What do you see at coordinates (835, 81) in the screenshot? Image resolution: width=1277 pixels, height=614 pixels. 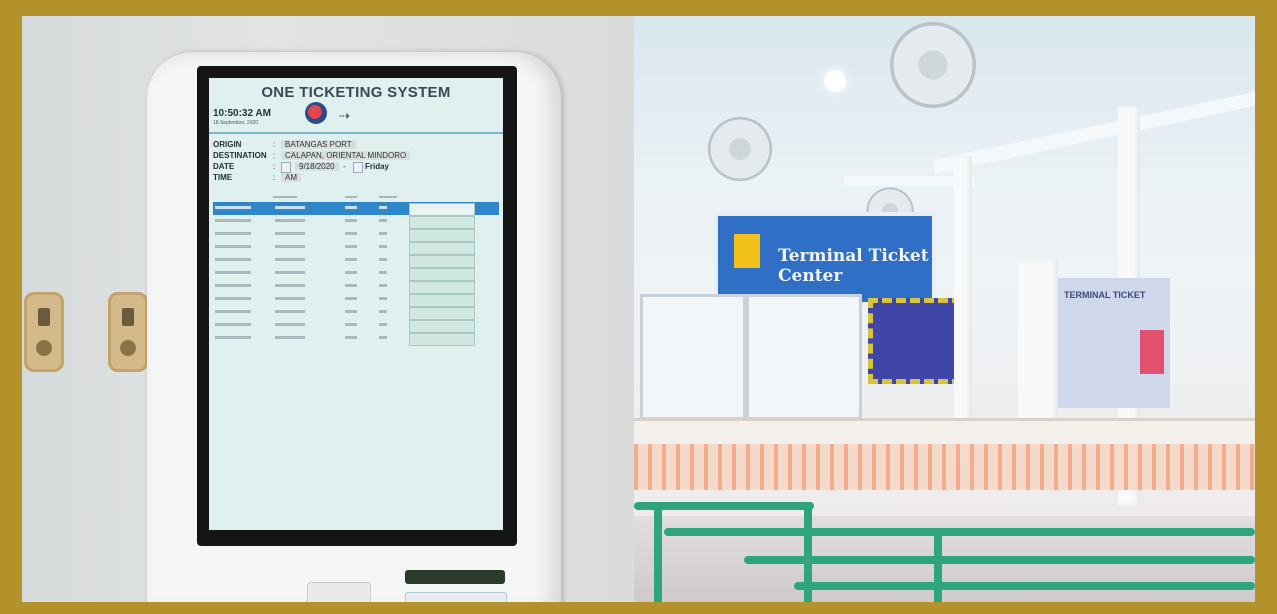 I see `light-bulb-icon` at bounding box center [835, 81].